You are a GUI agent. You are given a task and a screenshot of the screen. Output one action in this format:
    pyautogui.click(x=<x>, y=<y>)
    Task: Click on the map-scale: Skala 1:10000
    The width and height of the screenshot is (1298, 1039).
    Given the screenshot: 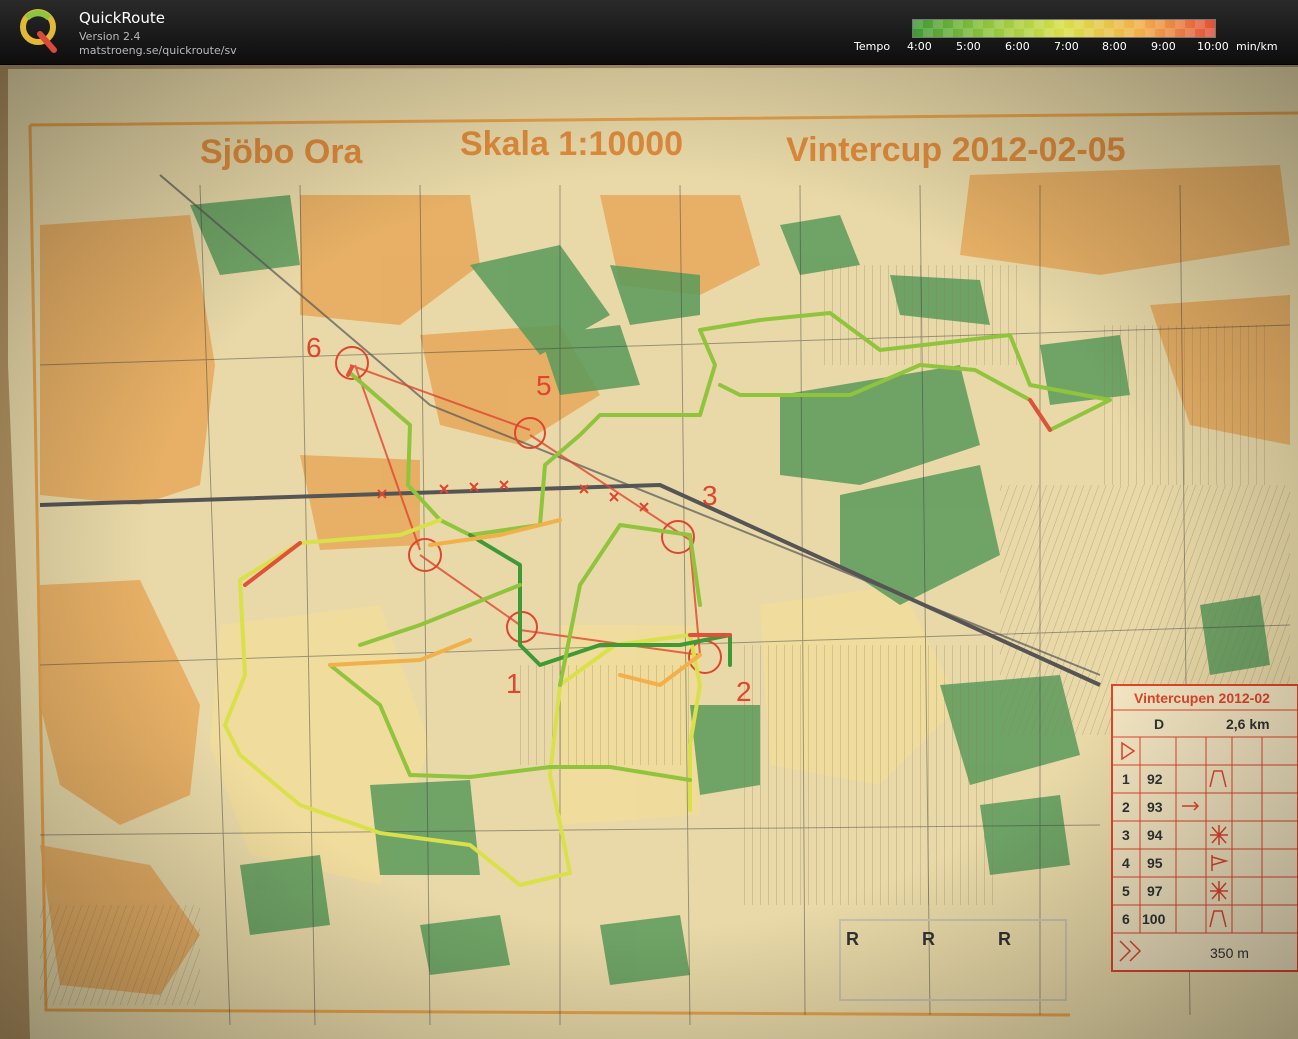 What is the action you would take?
    pyautogui.click(x=571, y=144)
    